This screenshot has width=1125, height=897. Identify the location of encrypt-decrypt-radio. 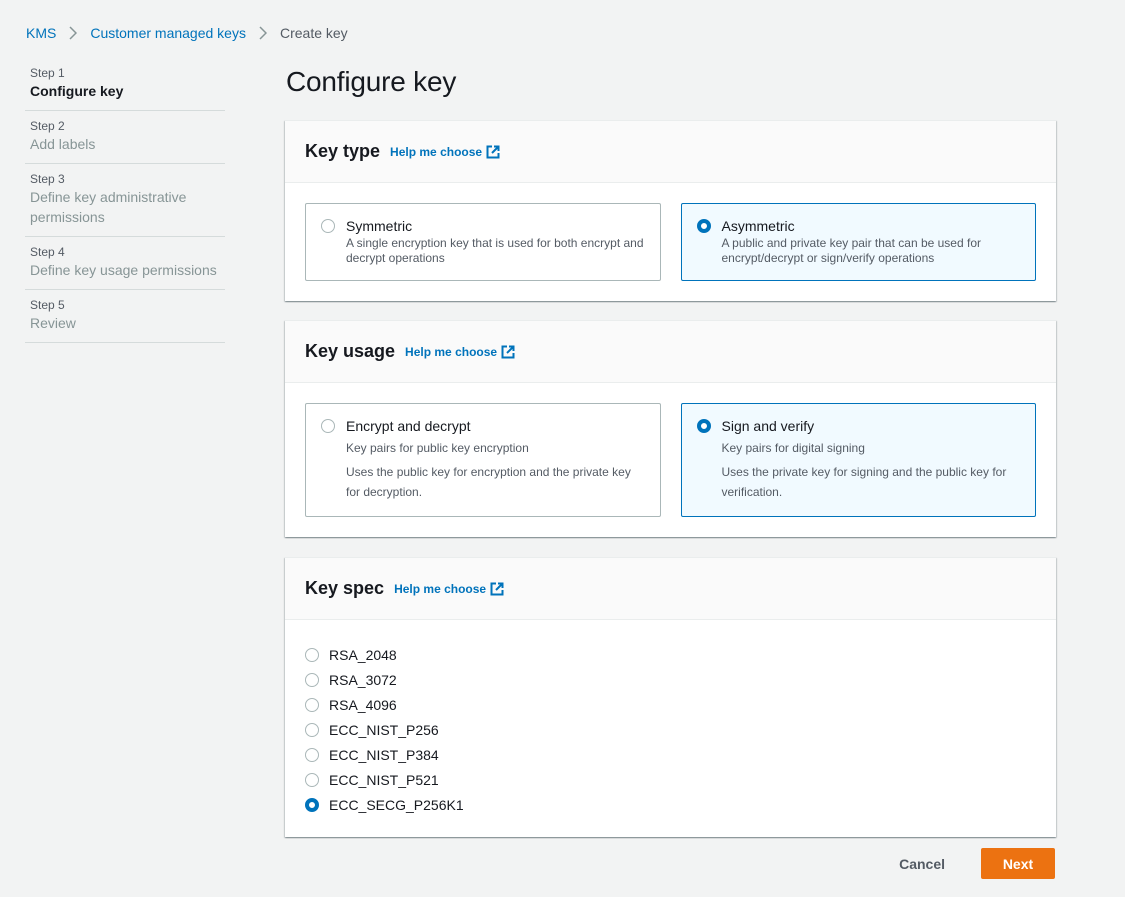
(328, 426).